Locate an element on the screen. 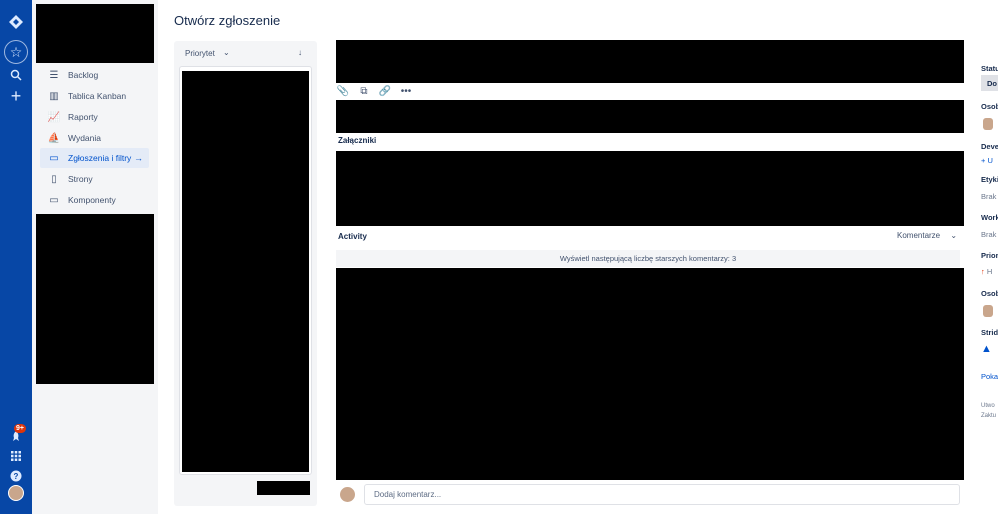  sidebar-item-releases: ⛵ Wydania is located at coordinates (94, 138).